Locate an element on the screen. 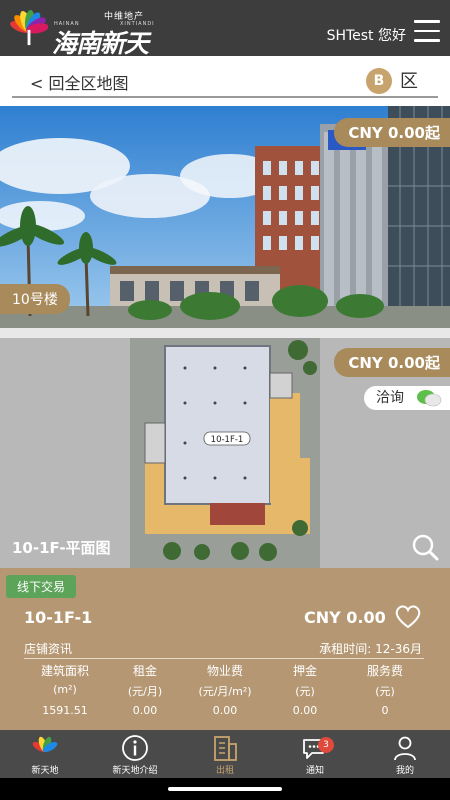 This screenshot has width=450, height=800. plan-price-tag: CNY 0.00起 is located at coordinates (392, 362).